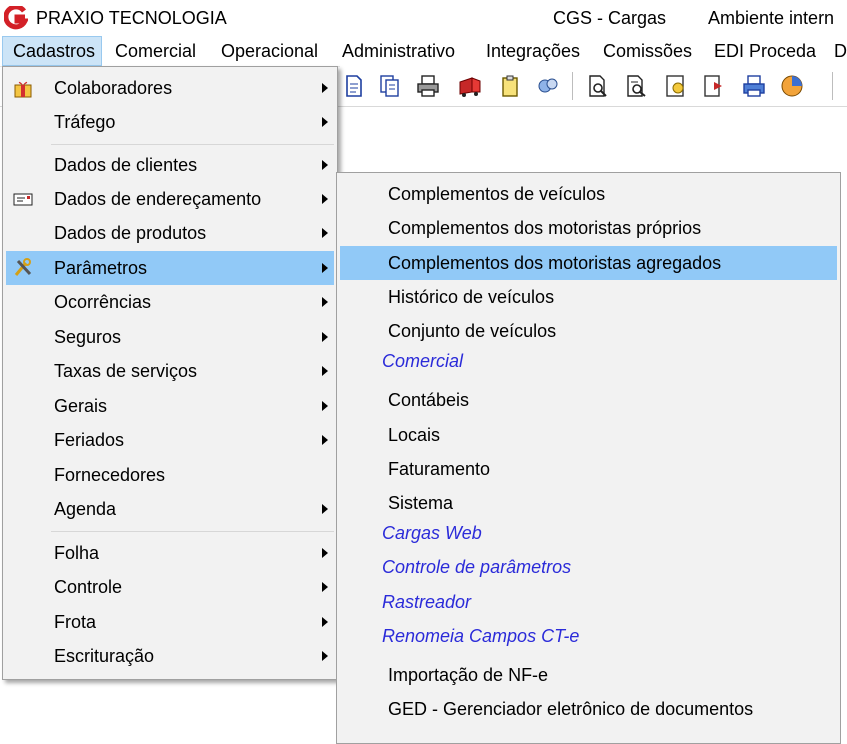  Describe the element at coordinates (426, 602) in the screenshot. I see `submenu-group-rastreador: Rastreador` at that location.